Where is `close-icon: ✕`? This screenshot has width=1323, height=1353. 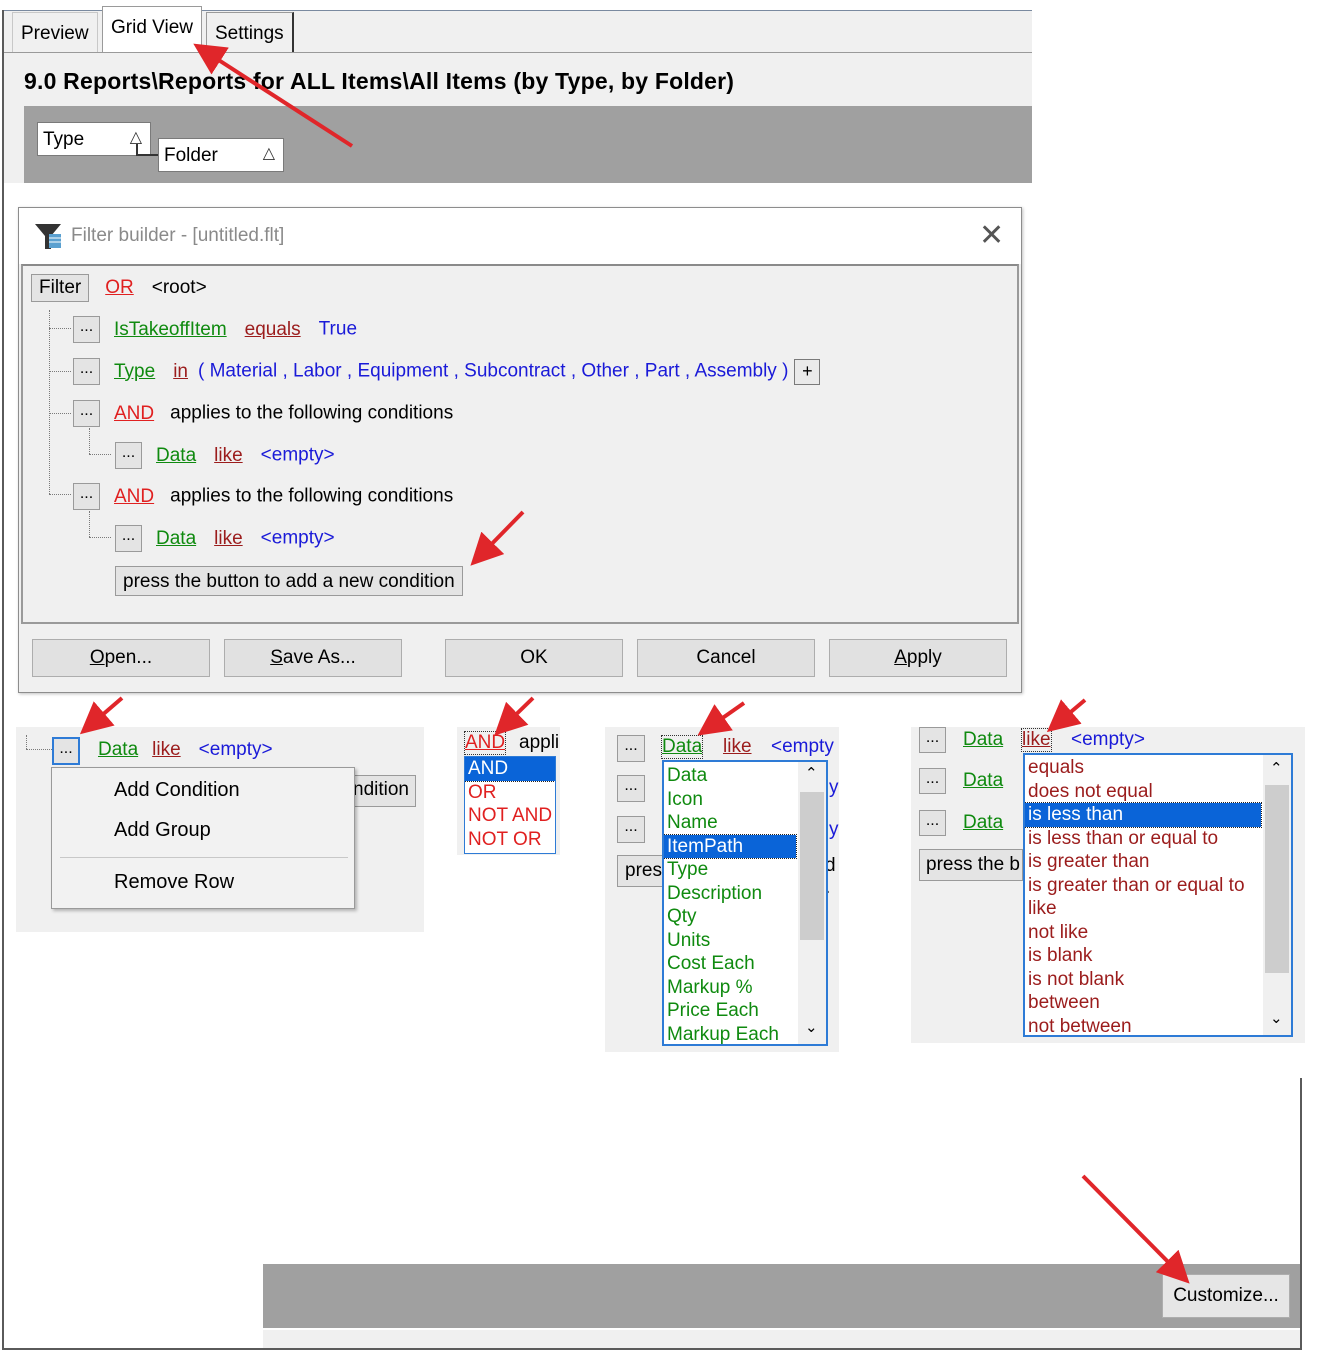
close-icon: ✕ is located at coordinates (991, 235).